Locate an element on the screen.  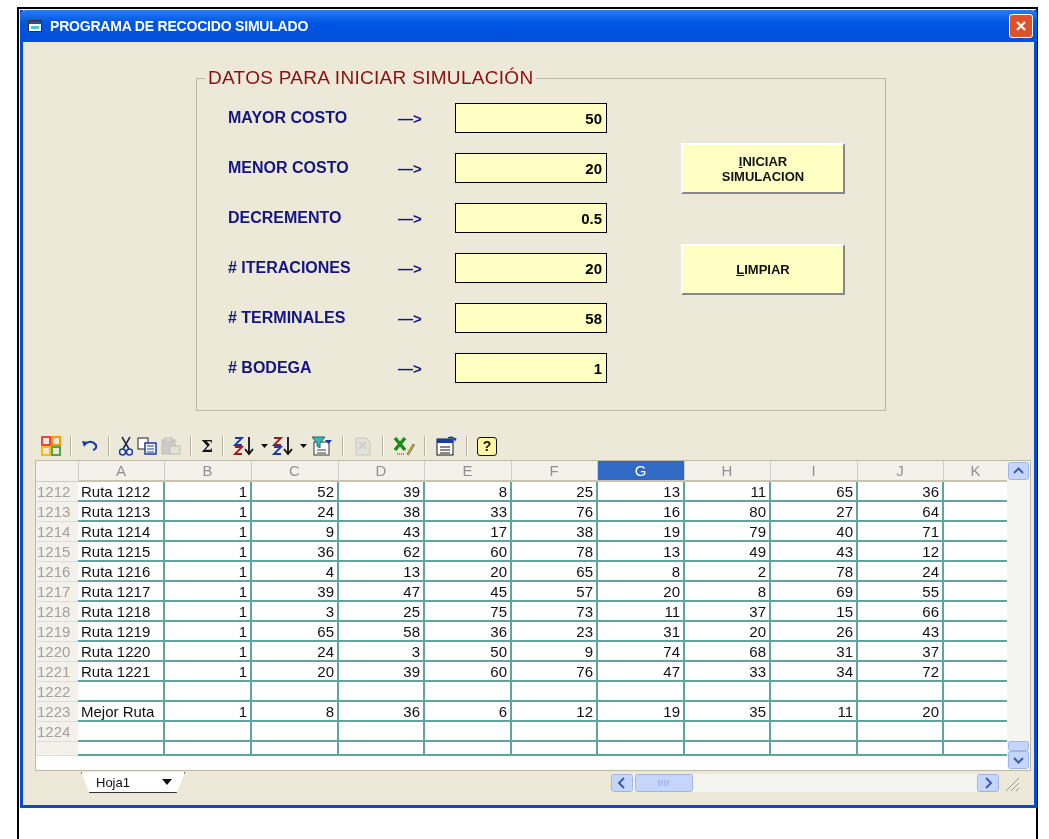
table-cell: 17 is located at coordinates (498, 530).